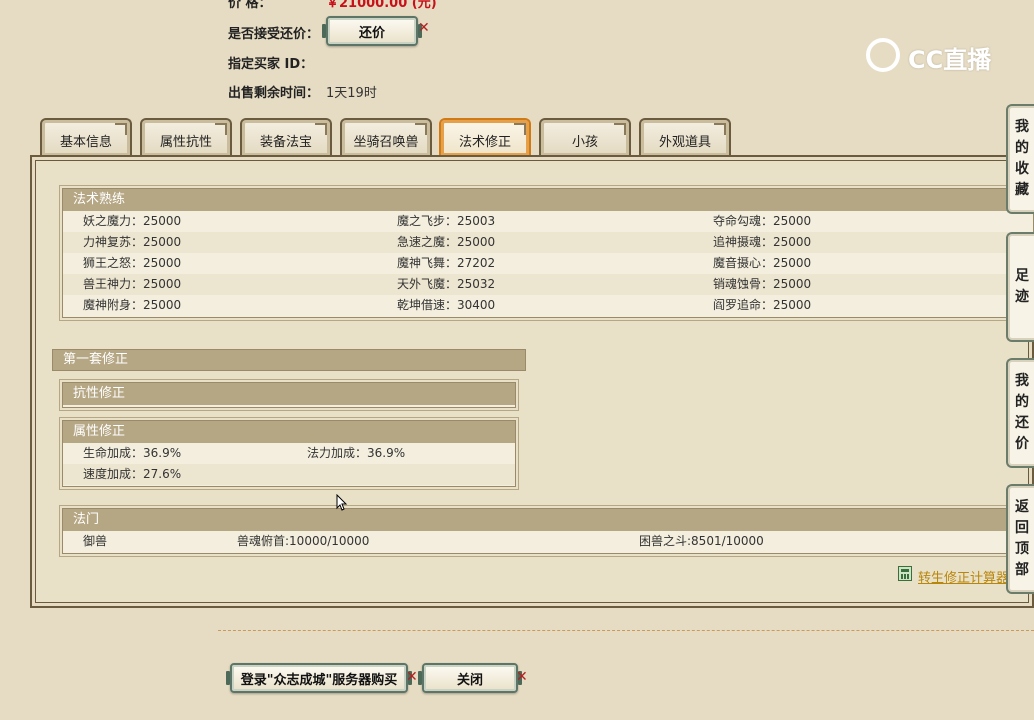 Image resolution: width=1034 pixels, height=720 pixels. I want to click on price-label: 价 格：, so click(250, 5).